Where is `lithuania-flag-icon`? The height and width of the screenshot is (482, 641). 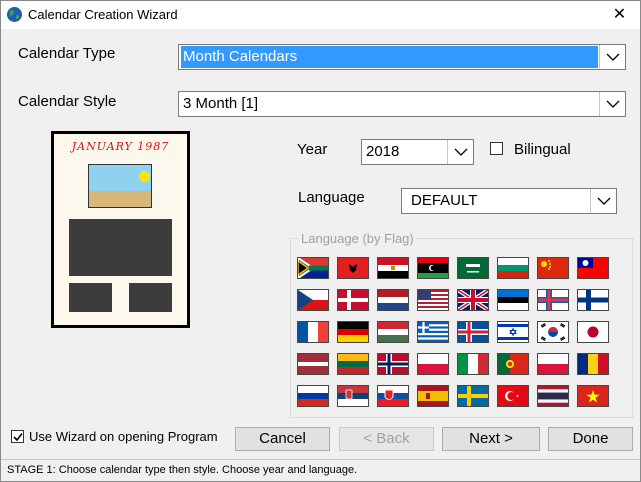 lithuania-flag-icon is located at coordinates (353, 364).